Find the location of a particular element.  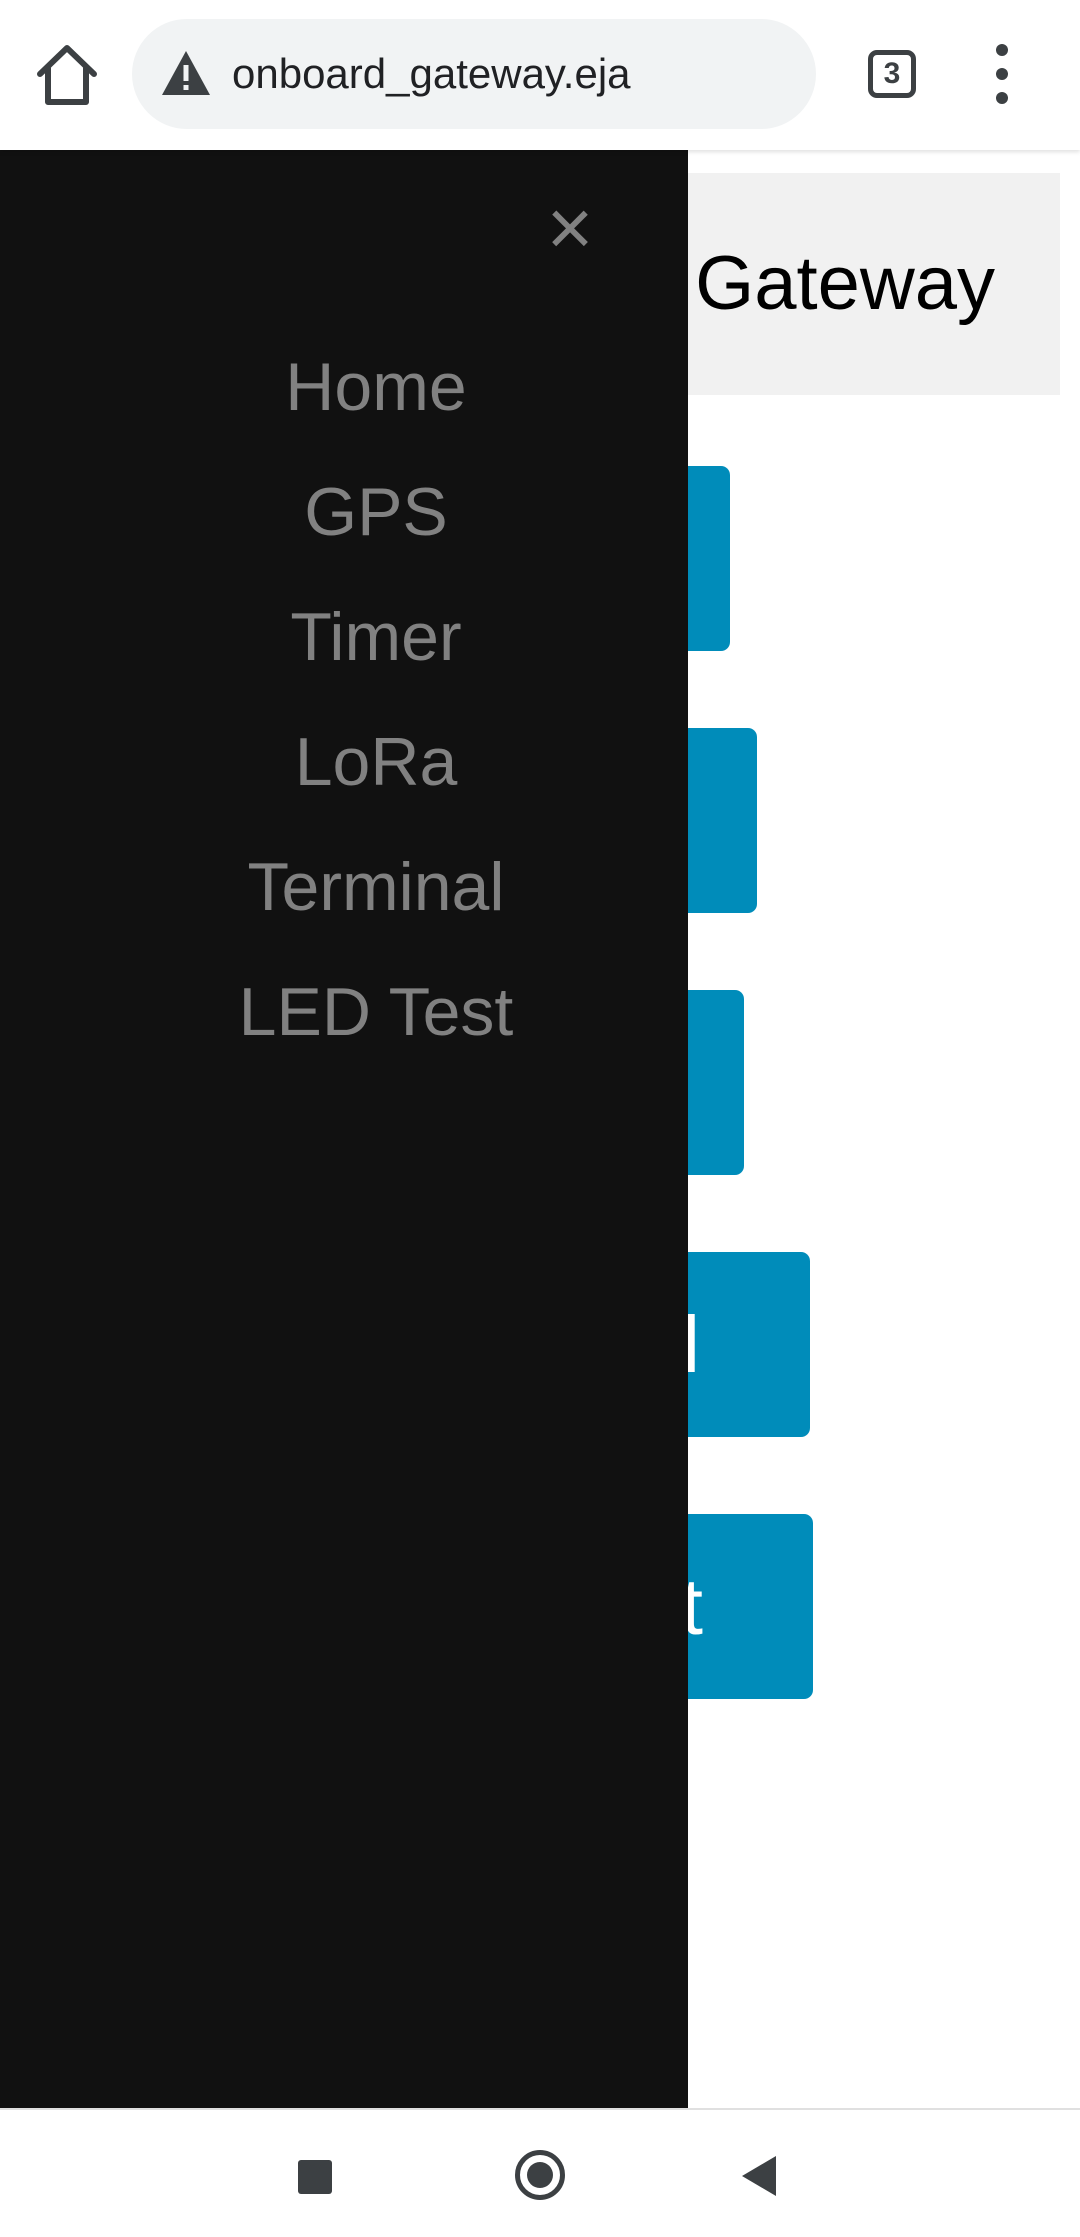

nav-item-home: Home is located at coordinates (376, 387).